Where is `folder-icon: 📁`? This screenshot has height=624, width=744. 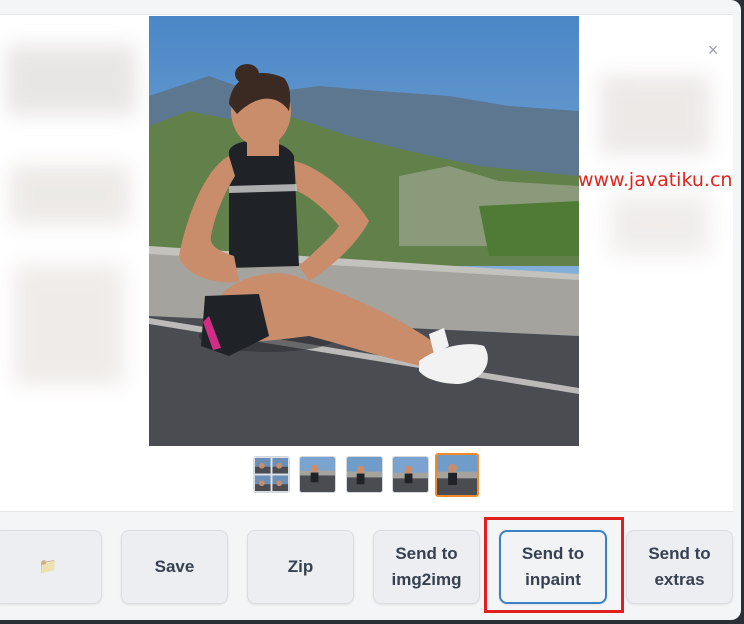
folder-icon: 📁 is located at coordinates (48, 566).